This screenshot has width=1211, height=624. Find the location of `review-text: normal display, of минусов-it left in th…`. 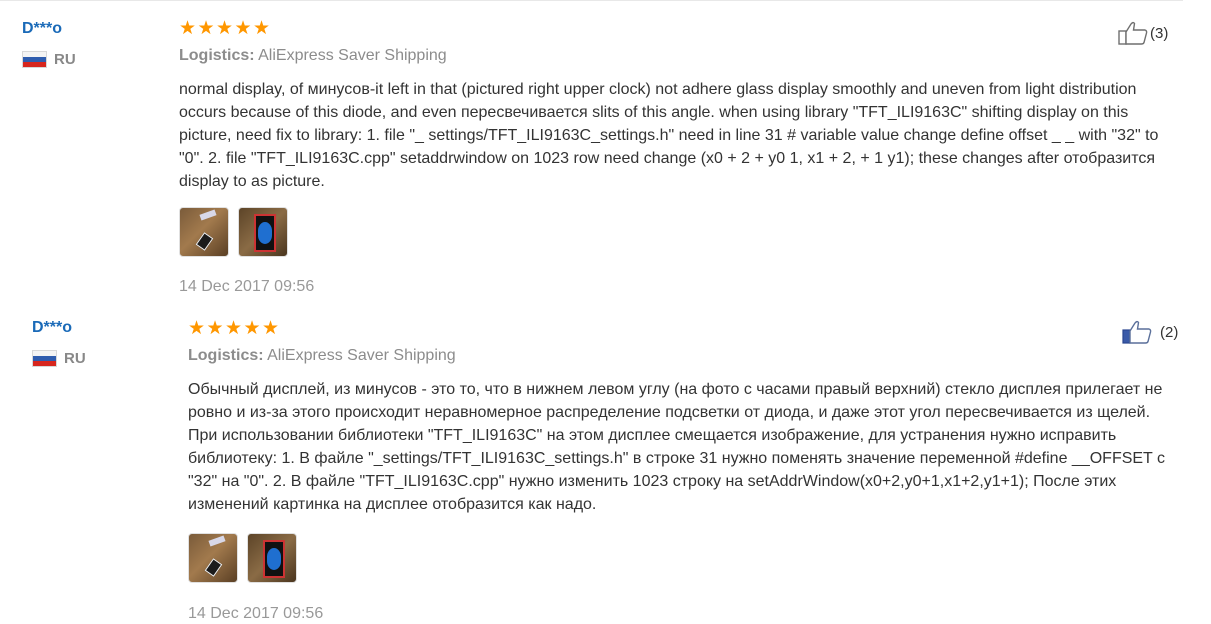

review-text: normal display, of минусов-it left in th… is located at coordinates (669, 135).